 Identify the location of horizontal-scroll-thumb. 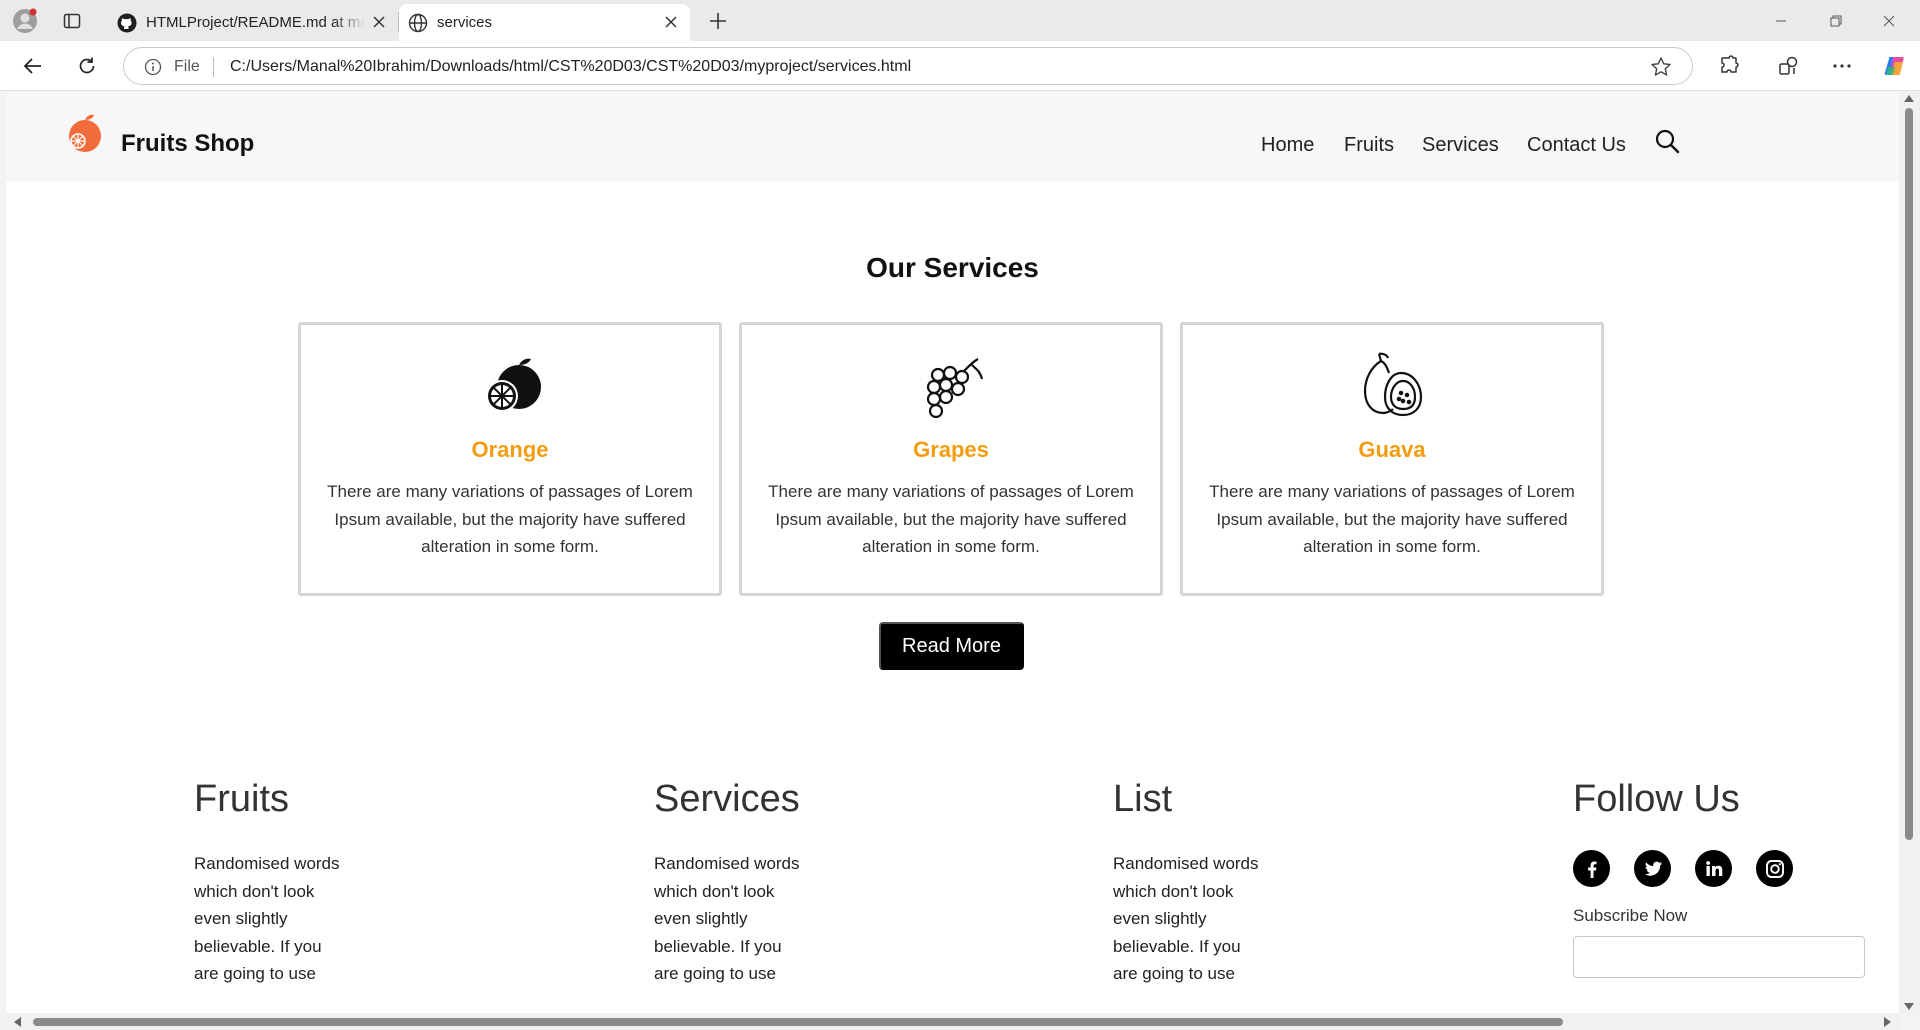
(798, 1022).